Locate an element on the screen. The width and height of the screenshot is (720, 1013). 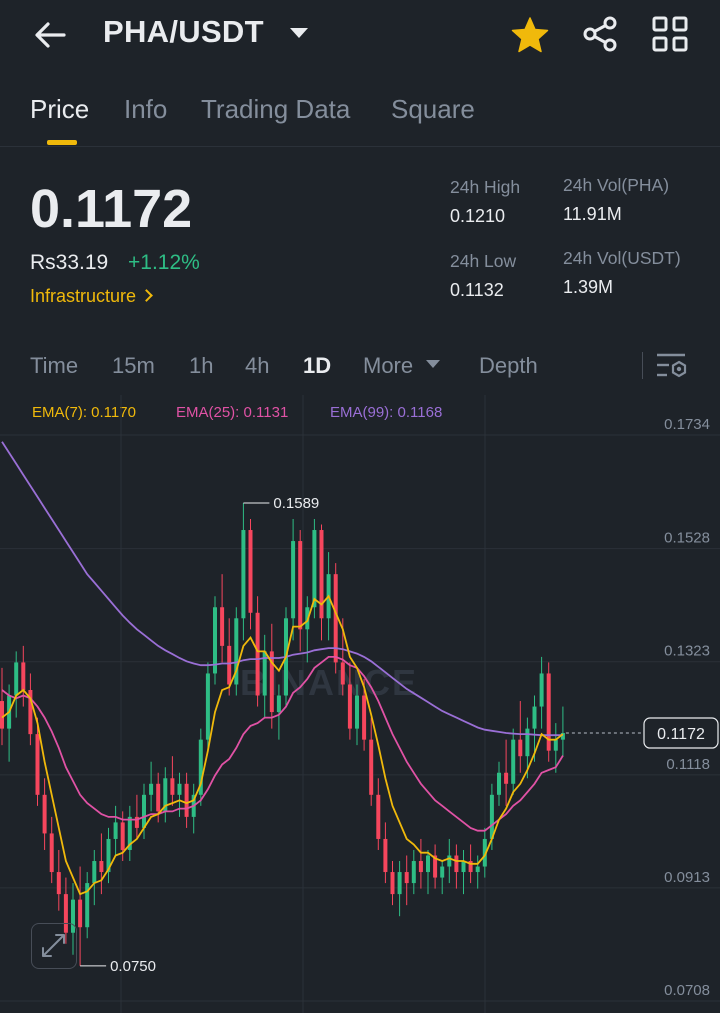
interval-1h: 1h is located at coordinates (201, 366).